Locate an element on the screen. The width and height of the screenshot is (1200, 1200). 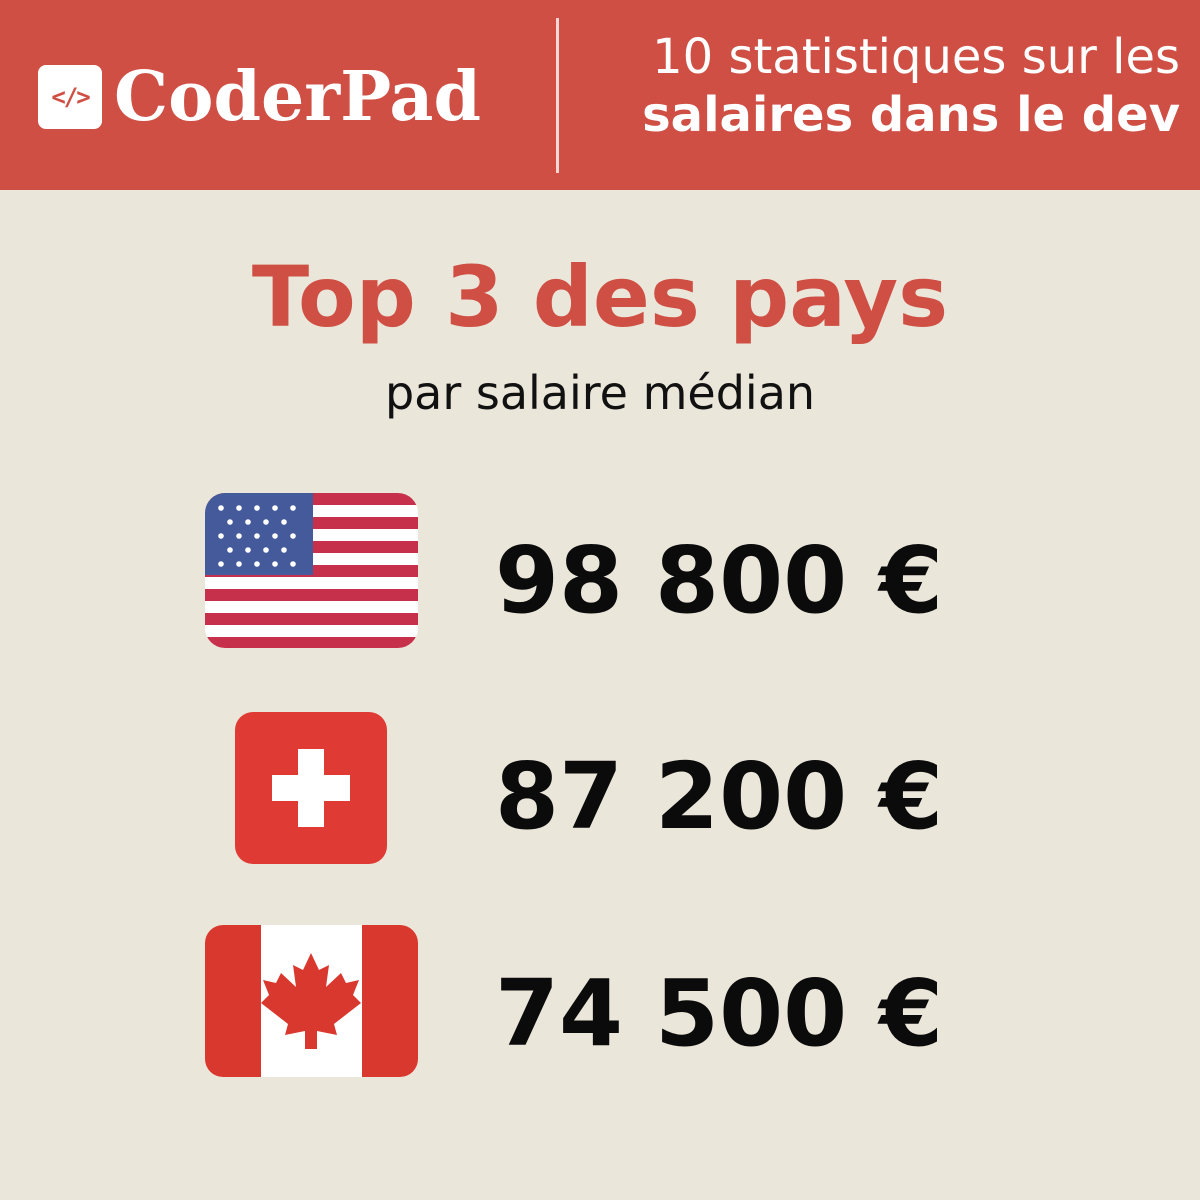
us-flag-icon is located at coordinates (311, 570).